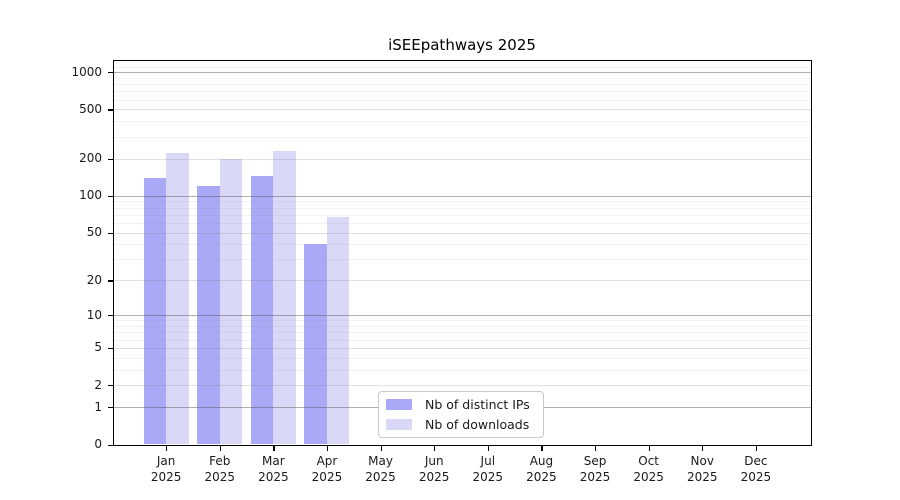  What do you see at coordinates (399, 424) in the screenshot?
I see `legend-swatch-downloads` at bounding box center [399, 424].